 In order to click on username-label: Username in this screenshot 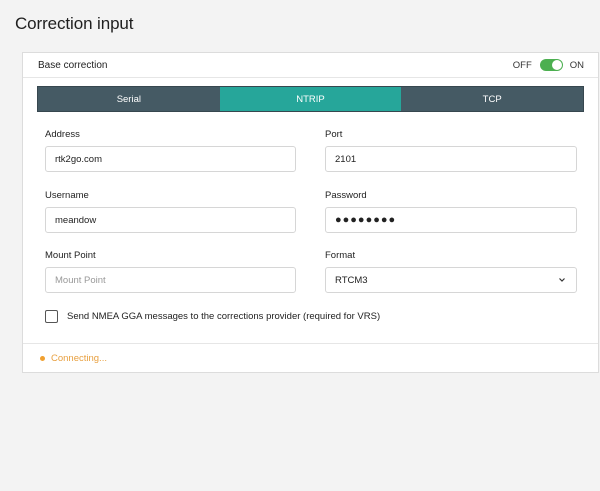, I will do `click(67, 195)`.